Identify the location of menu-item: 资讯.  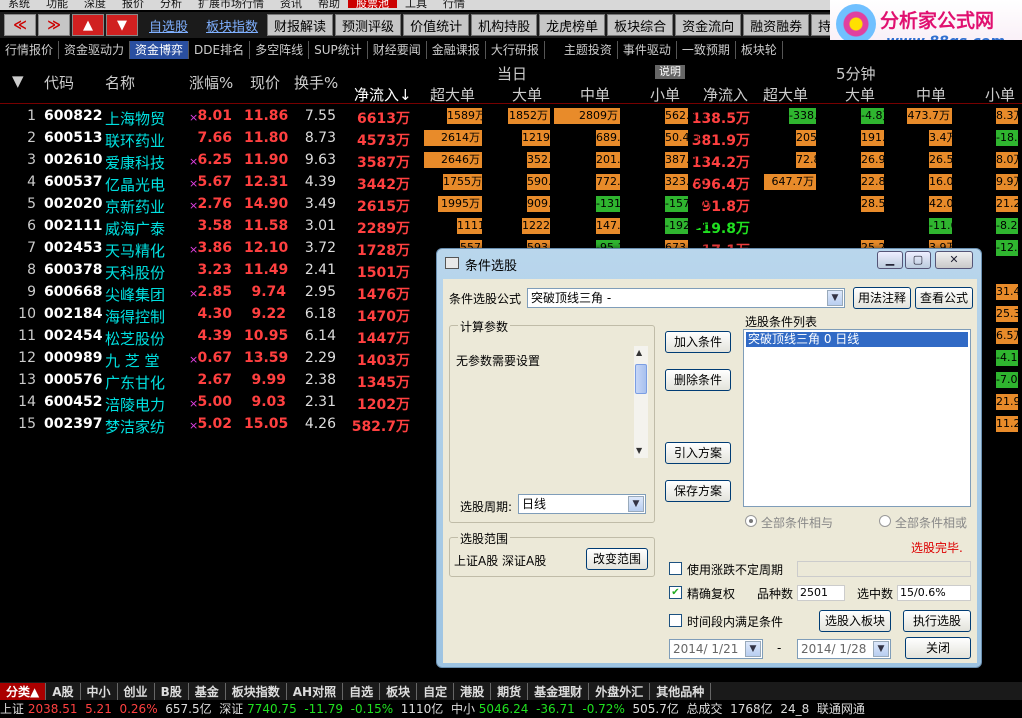
(291, 4).